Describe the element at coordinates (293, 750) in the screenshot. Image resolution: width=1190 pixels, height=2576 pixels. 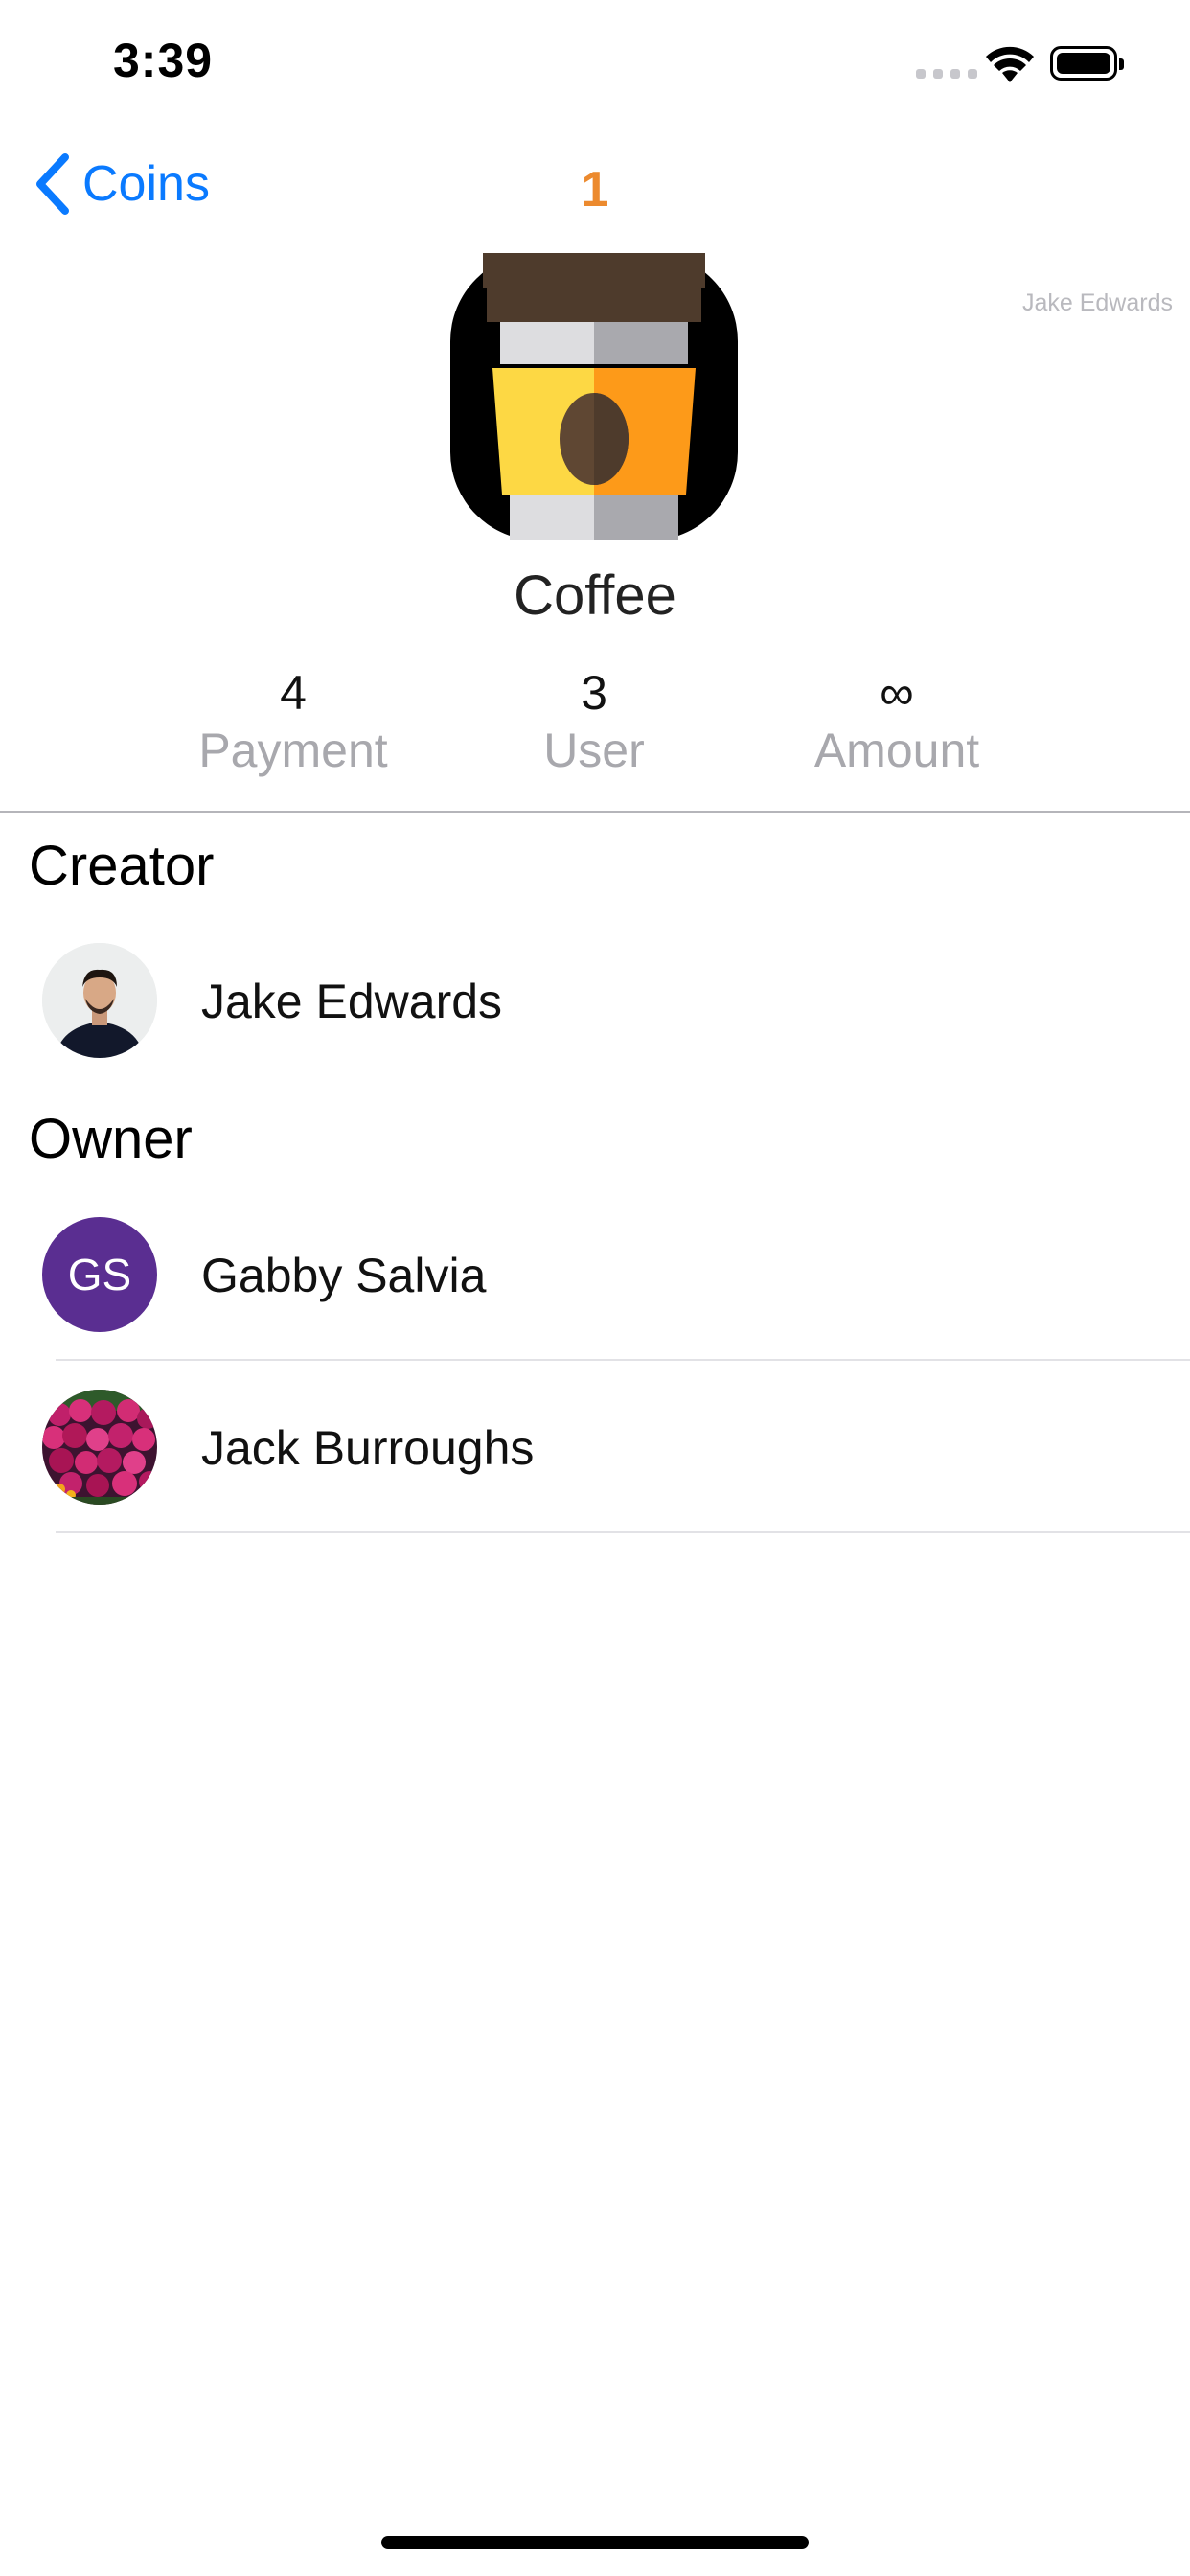
I see `stat-label: Payment` at that location.